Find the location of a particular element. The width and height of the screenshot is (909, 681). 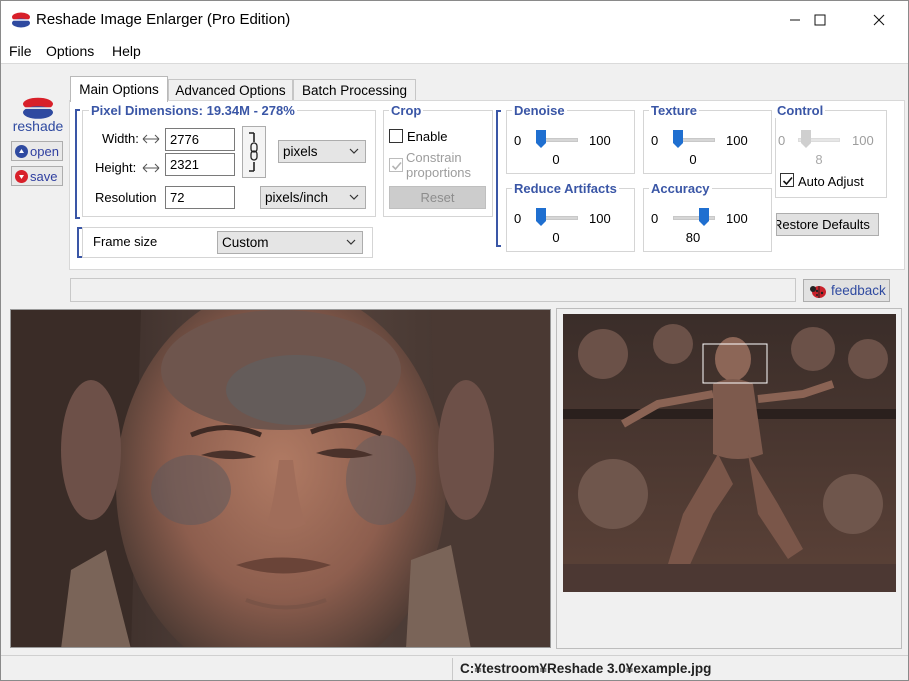

overview-image is located at coordinates (729, 453).